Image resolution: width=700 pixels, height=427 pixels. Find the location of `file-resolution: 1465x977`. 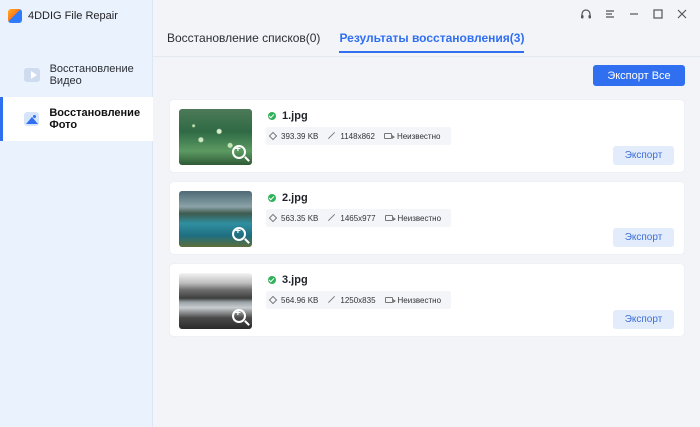

file-resolution: 1465x977 is located at coordinates (358, 218).